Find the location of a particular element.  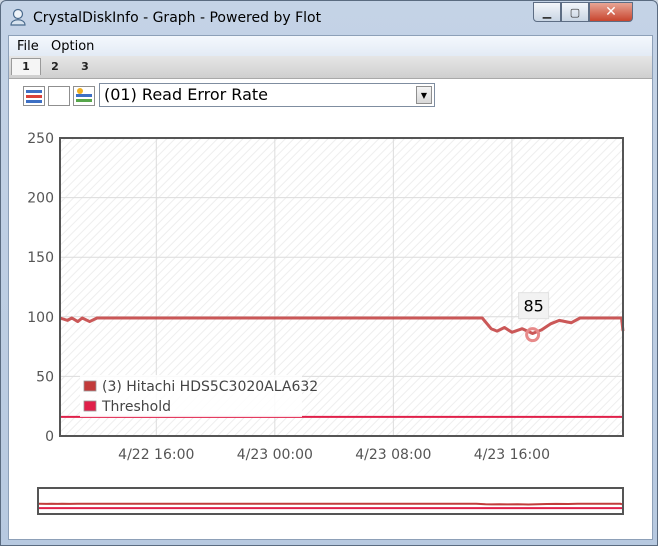

minimize-button: ▁ is located at coordinates (547, 12).